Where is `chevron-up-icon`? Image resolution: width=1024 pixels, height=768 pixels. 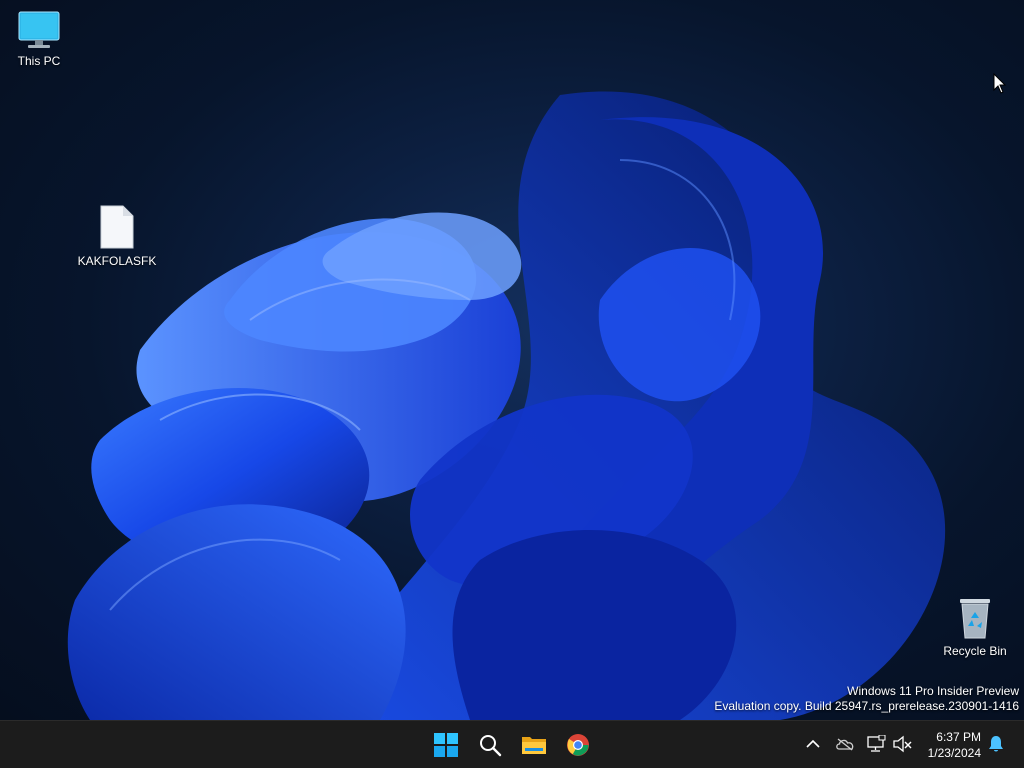 chevron-up-icon is located at coordinates (813, 743).